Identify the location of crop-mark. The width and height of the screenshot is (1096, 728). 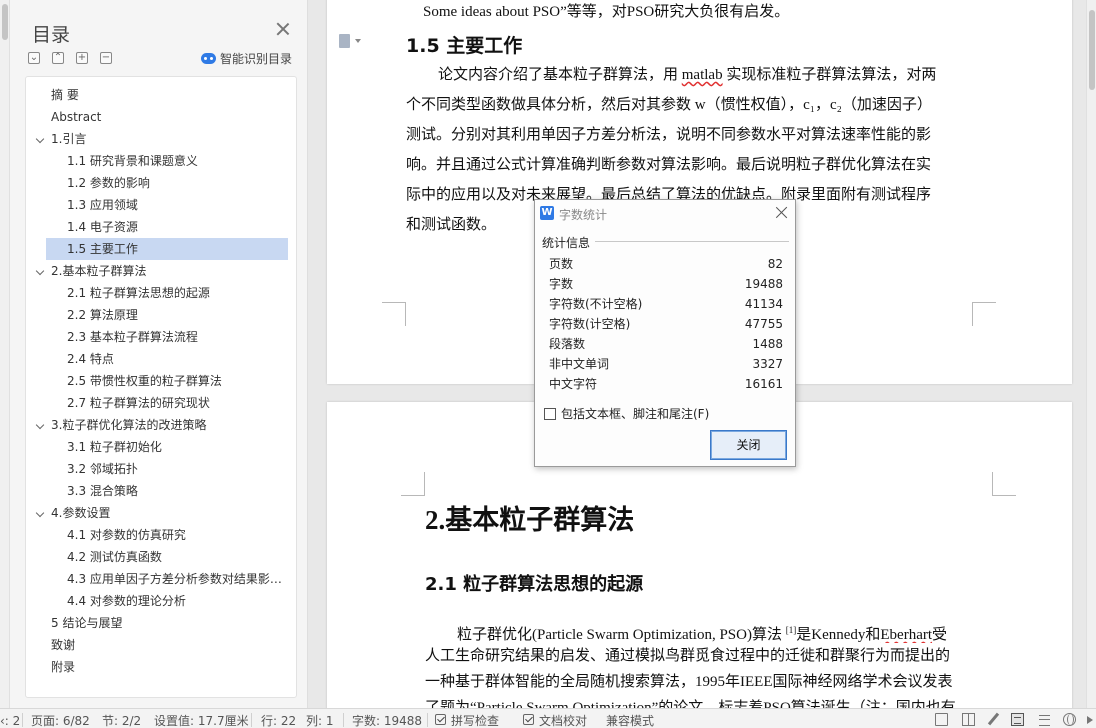
(984, 314).